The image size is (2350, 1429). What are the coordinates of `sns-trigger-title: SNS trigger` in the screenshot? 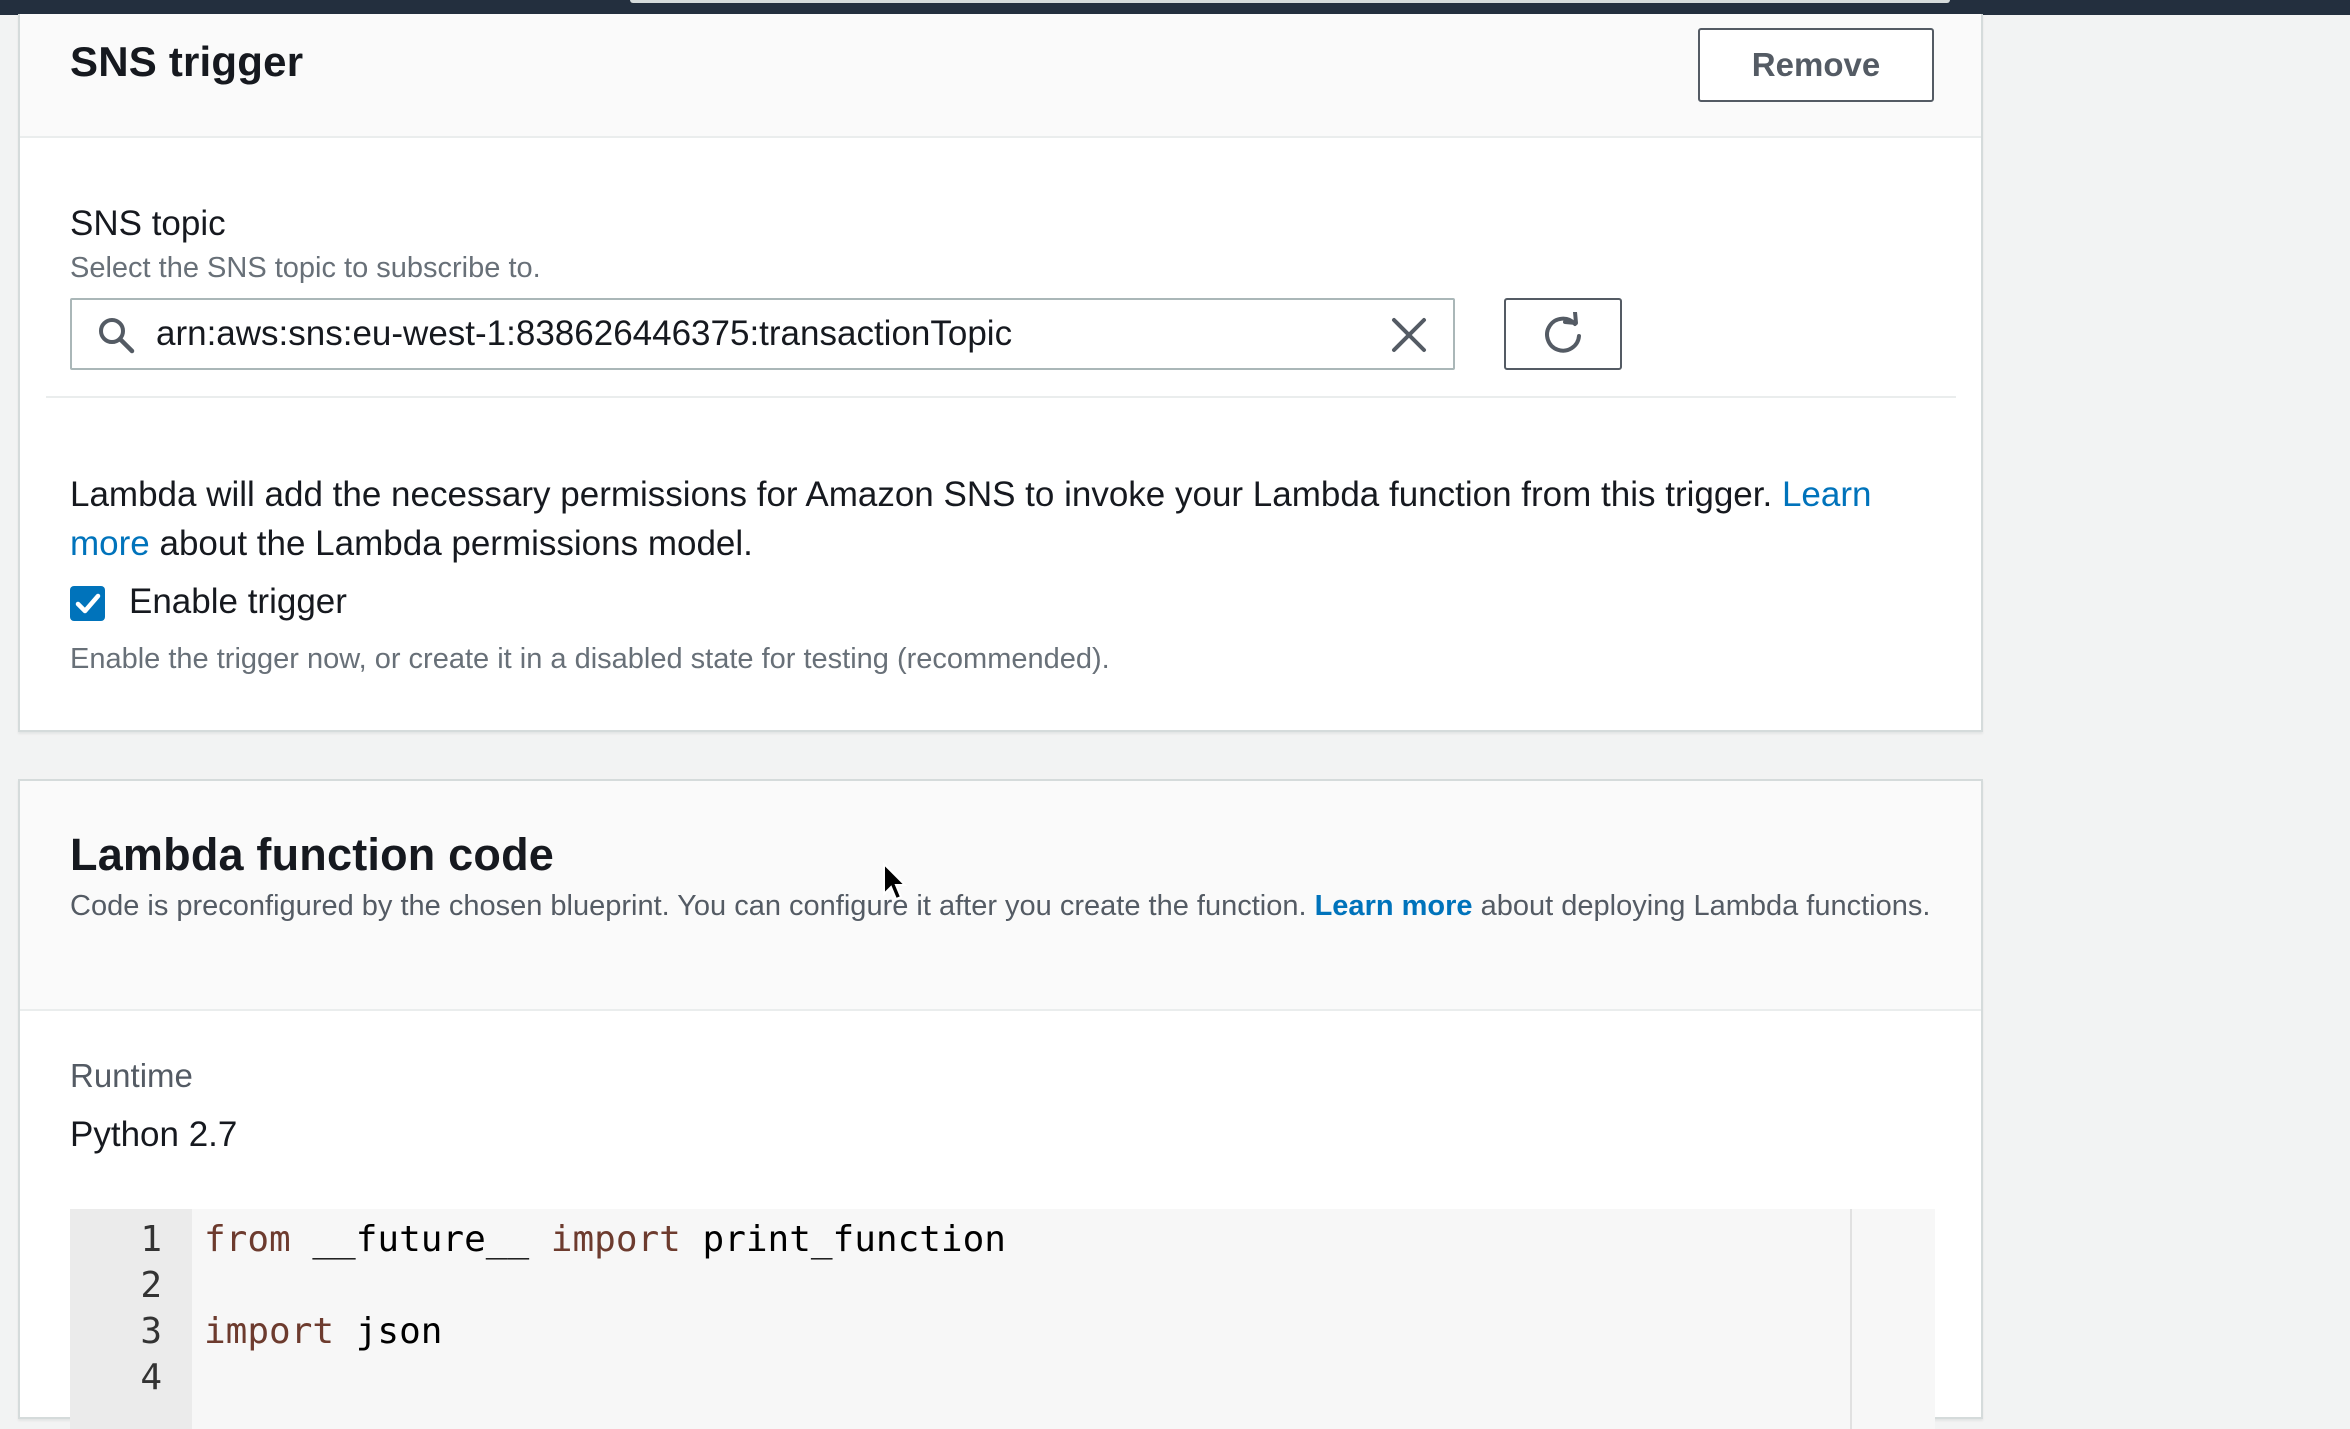 It's located at (187, 61).